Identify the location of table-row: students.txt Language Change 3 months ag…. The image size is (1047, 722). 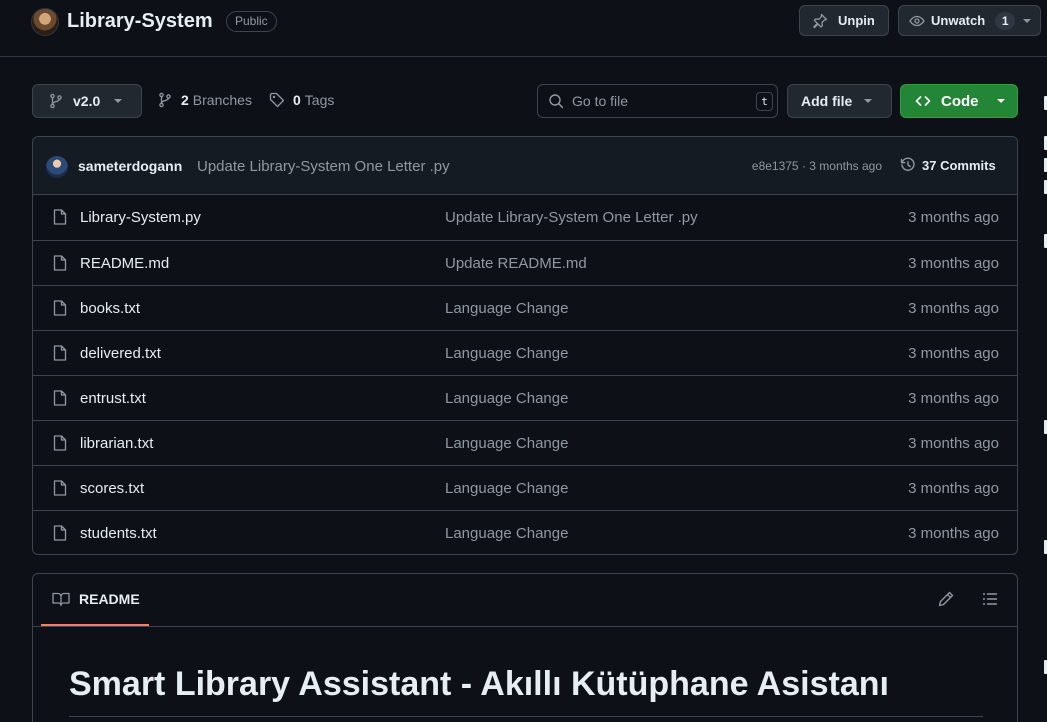
(525, 532).